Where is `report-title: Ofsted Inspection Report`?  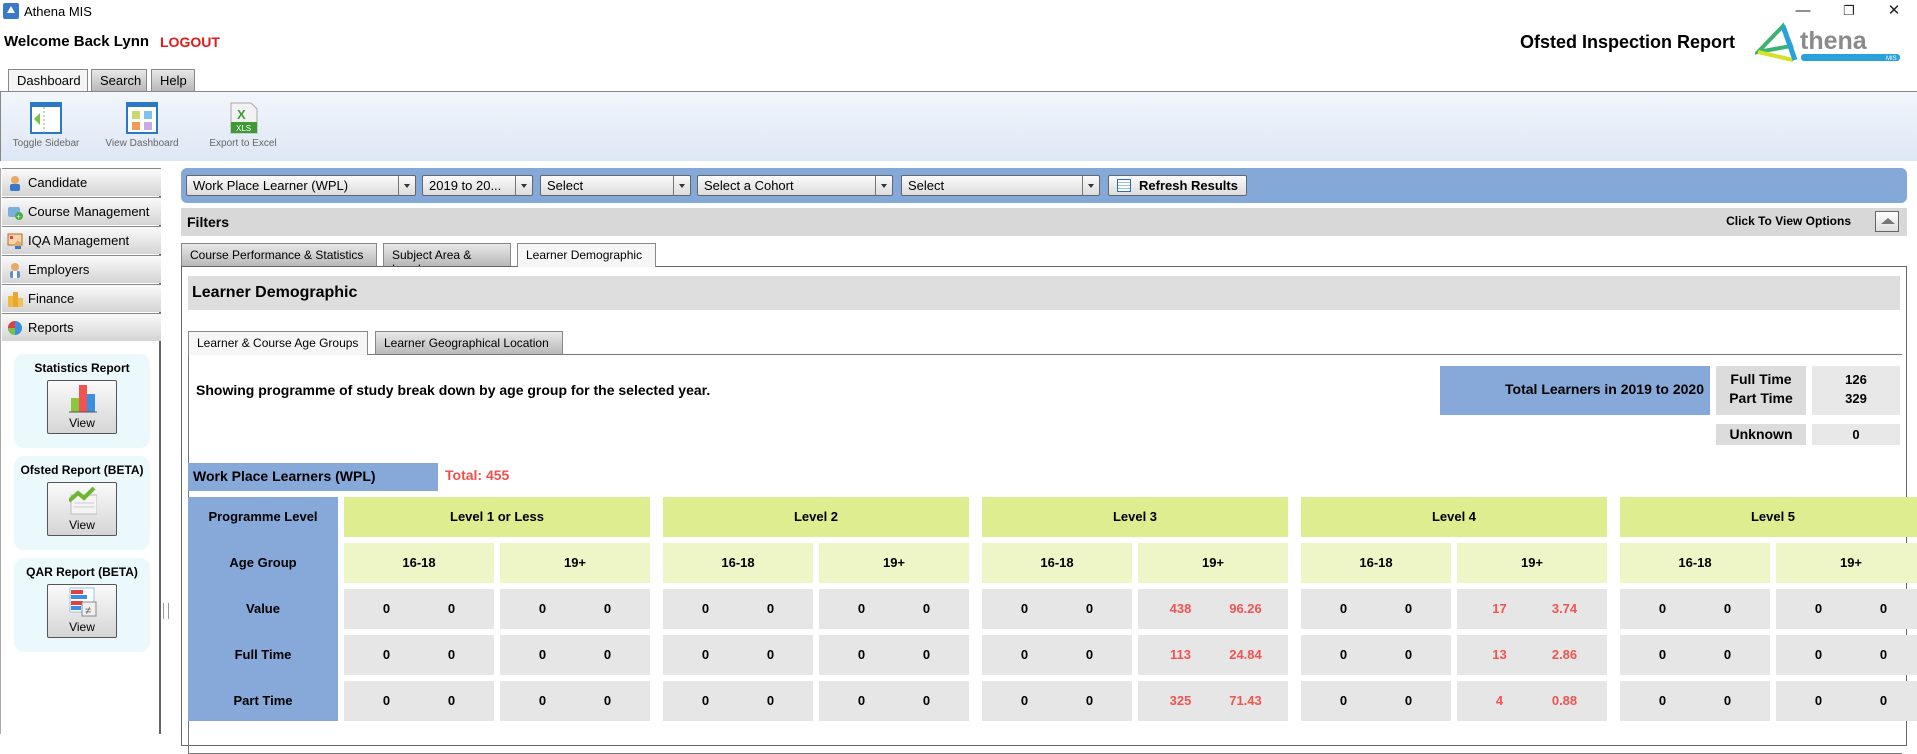
report-title: Ofsted Inspection Report is located at coordinates (1628, 42).